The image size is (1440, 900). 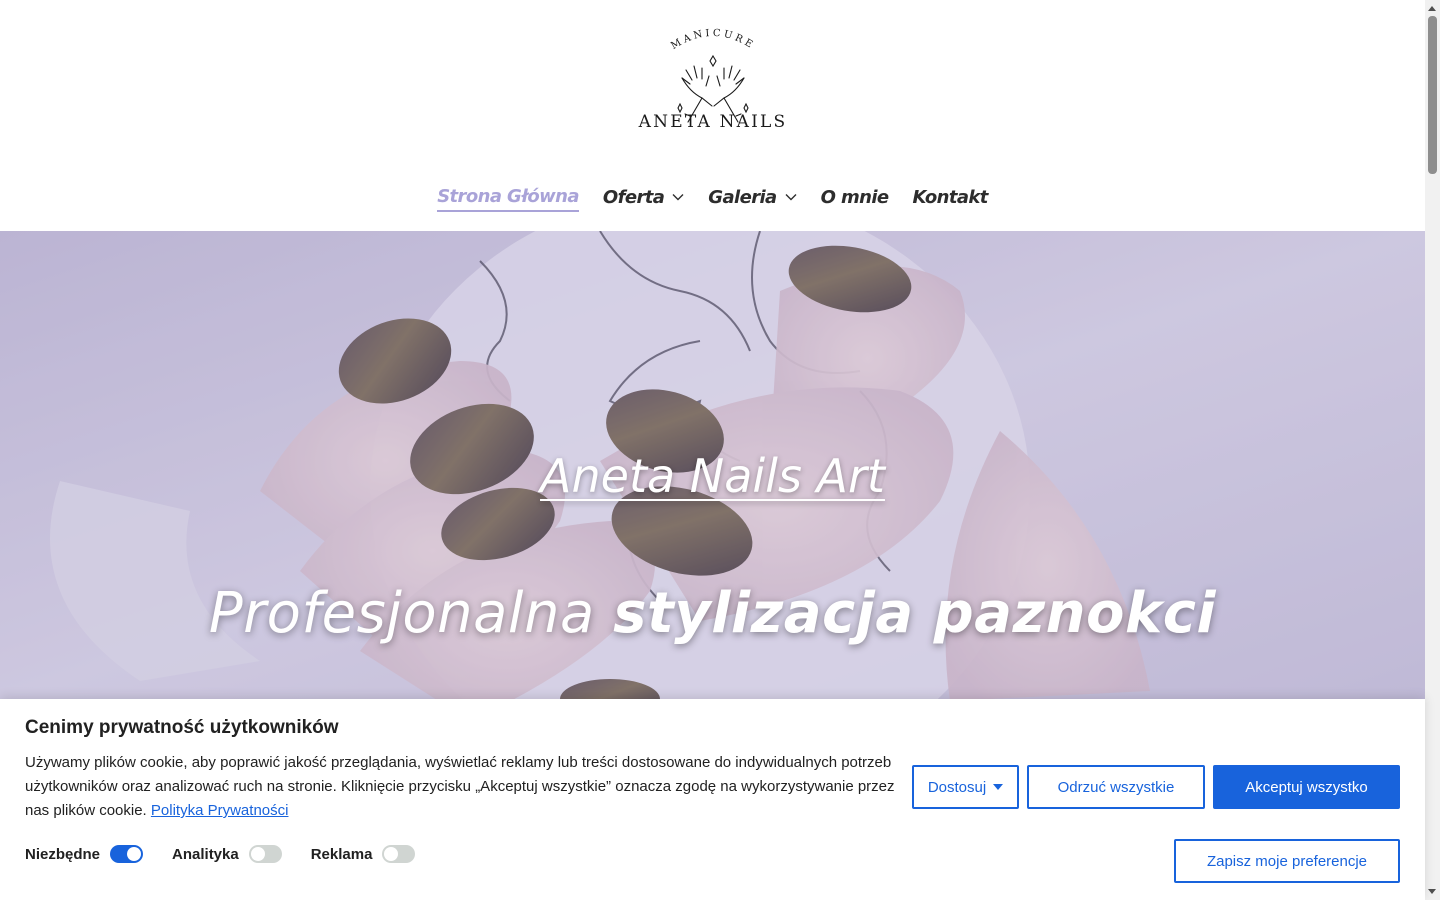 I want to click on hero-subtitle-light: Profesjonalna, so click(x=401, y=613).